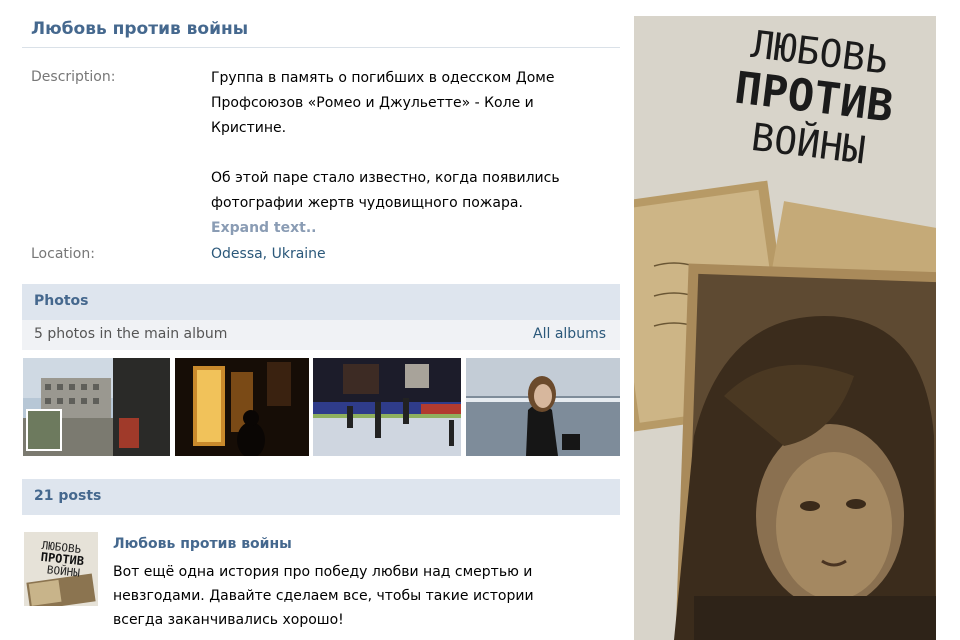 This screenshot has height=640, width=960. What do you see at coordinates (63, 254) in the screenshot?
I see `location-label: Location:` at bounding box center [63, 254].